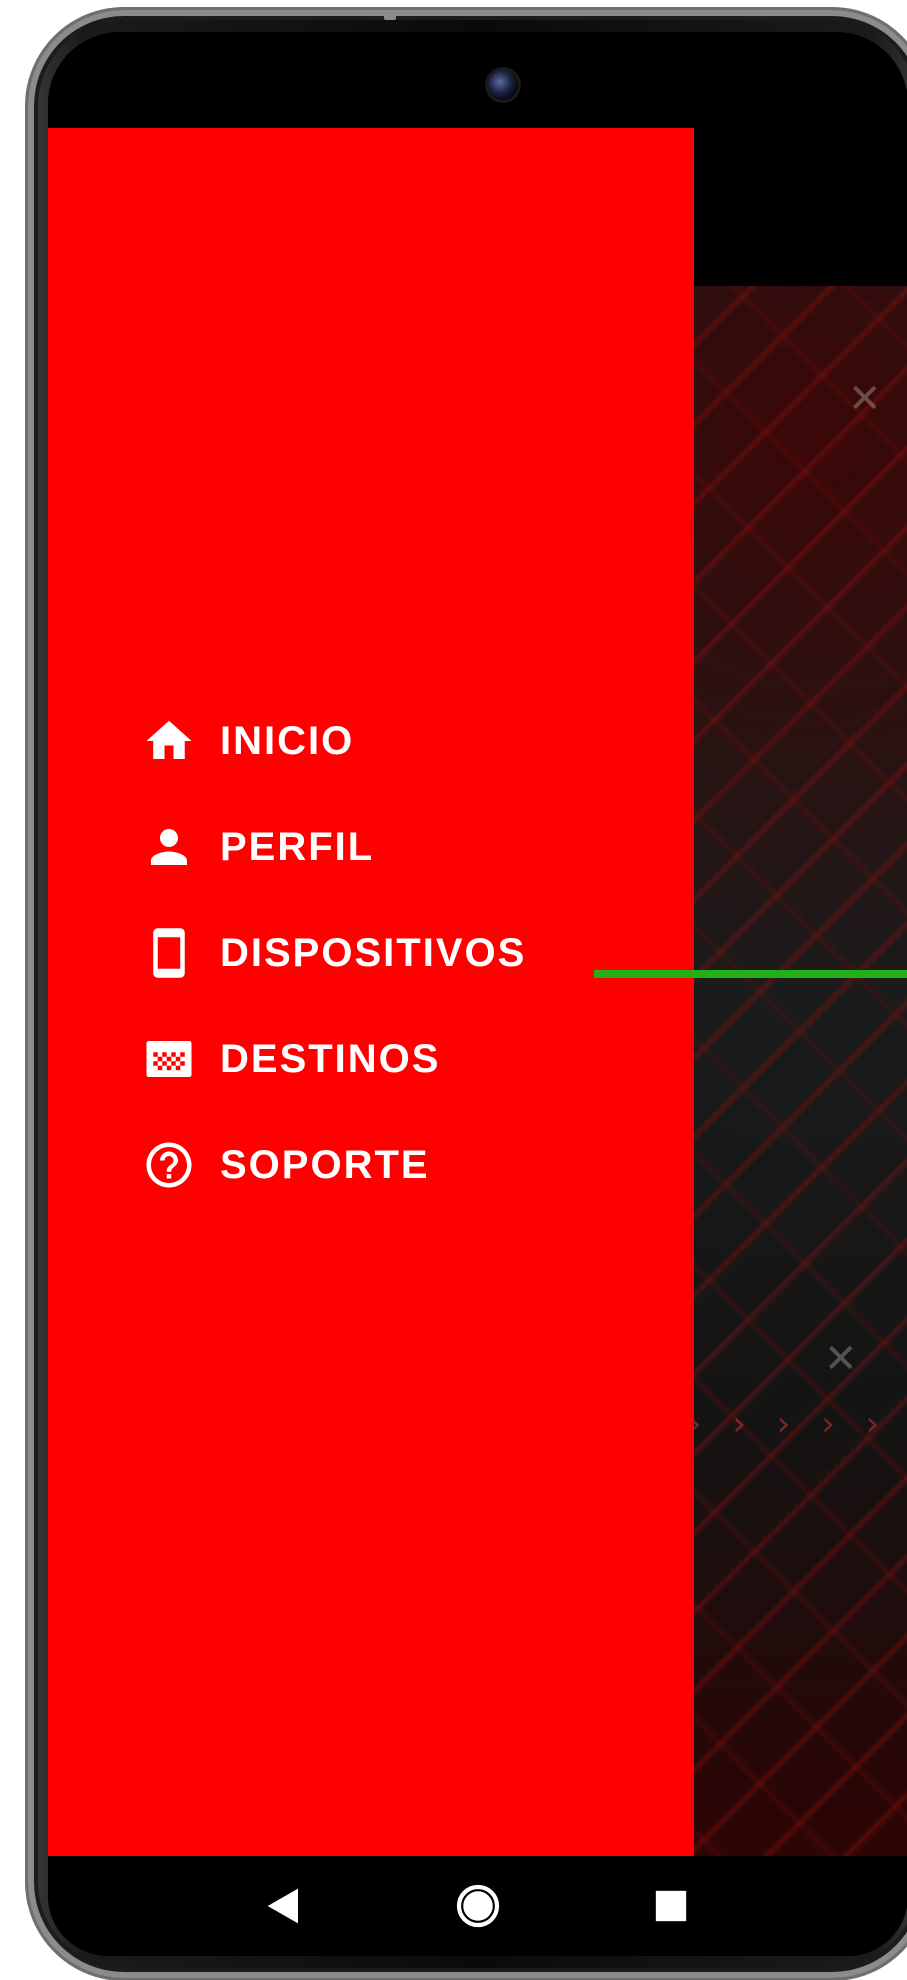  I want to click on progress-indicator-line, so click(750, 974).